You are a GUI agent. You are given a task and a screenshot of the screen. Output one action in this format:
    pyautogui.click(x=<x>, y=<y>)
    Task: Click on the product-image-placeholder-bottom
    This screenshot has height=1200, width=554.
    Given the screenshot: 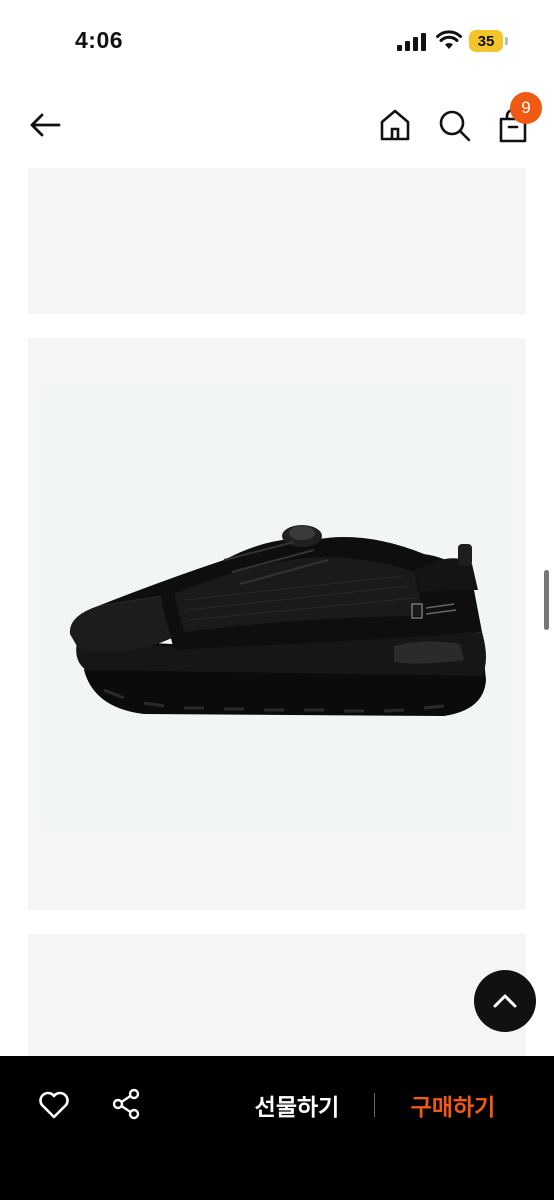 What is the action you would take?
    pyautogui.click(x=277, y=999)
    